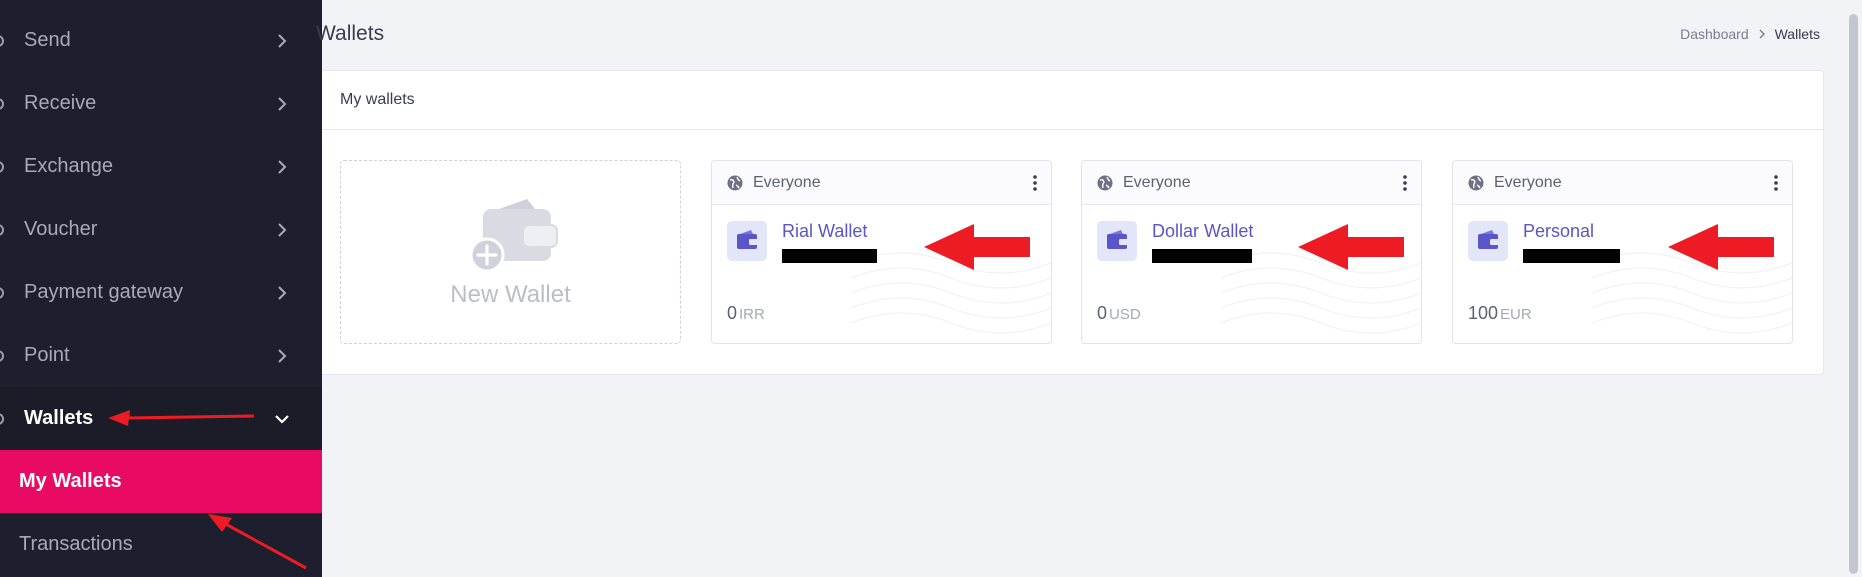 The width and height of the screenshot is (1862, 577). Describe the element at coordinates (161, 481) in the screenshot. I see `sidebar-subitem-my-wallets: My Wallets` at that location.